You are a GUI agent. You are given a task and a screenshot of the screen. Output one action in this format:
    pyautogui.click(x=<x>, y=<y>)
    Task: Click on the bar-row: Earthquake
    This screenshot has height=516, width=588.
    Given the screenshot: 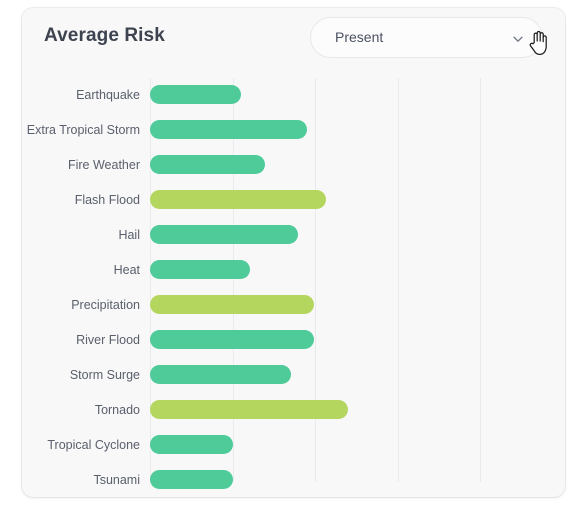 What is the action you would take?
    pyautogui.click(x=293, y=95)
    